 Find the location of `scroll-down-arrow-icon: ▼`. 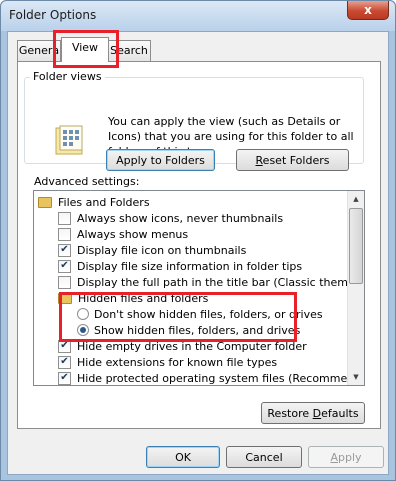

scroll-down-arrow-icon: ▼ is located at coordinates (356, 377).